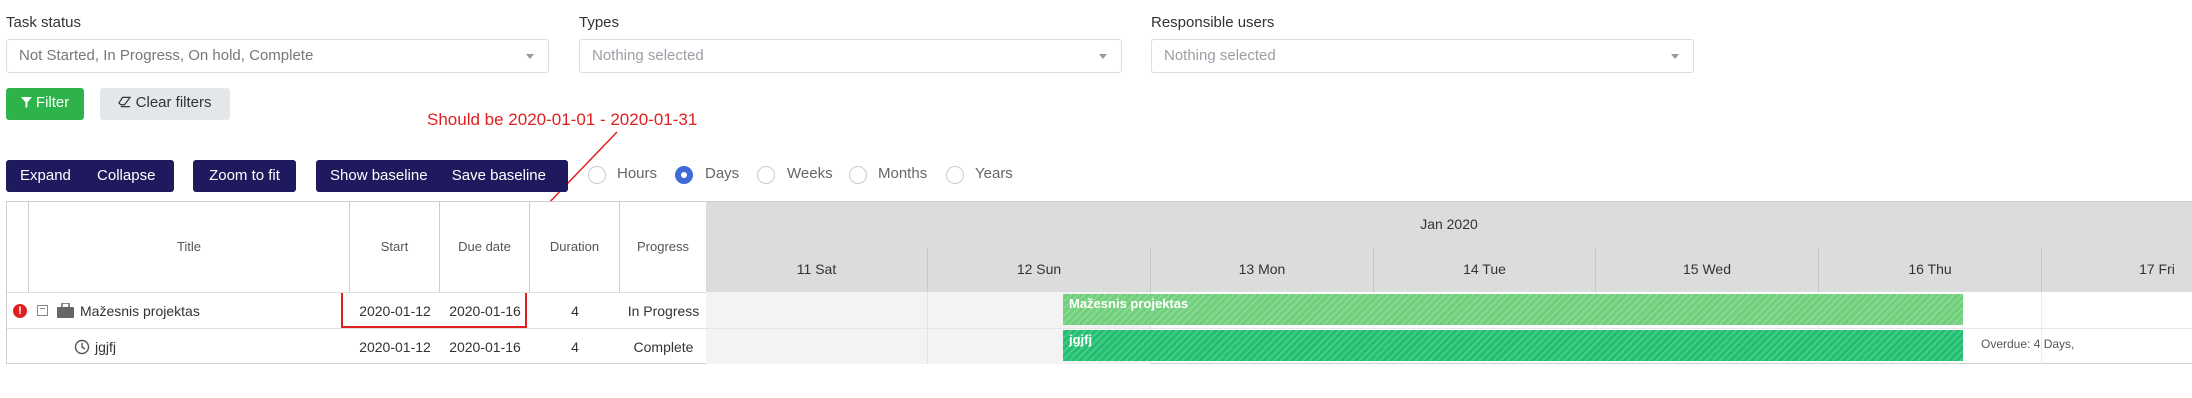 The width and height of the screenshot is (2192, 398). What do you see at coordinates (1707, 269) in the screenshot?
I see `day-header-15: 15 Wed` at bounding box center [1707, 269].